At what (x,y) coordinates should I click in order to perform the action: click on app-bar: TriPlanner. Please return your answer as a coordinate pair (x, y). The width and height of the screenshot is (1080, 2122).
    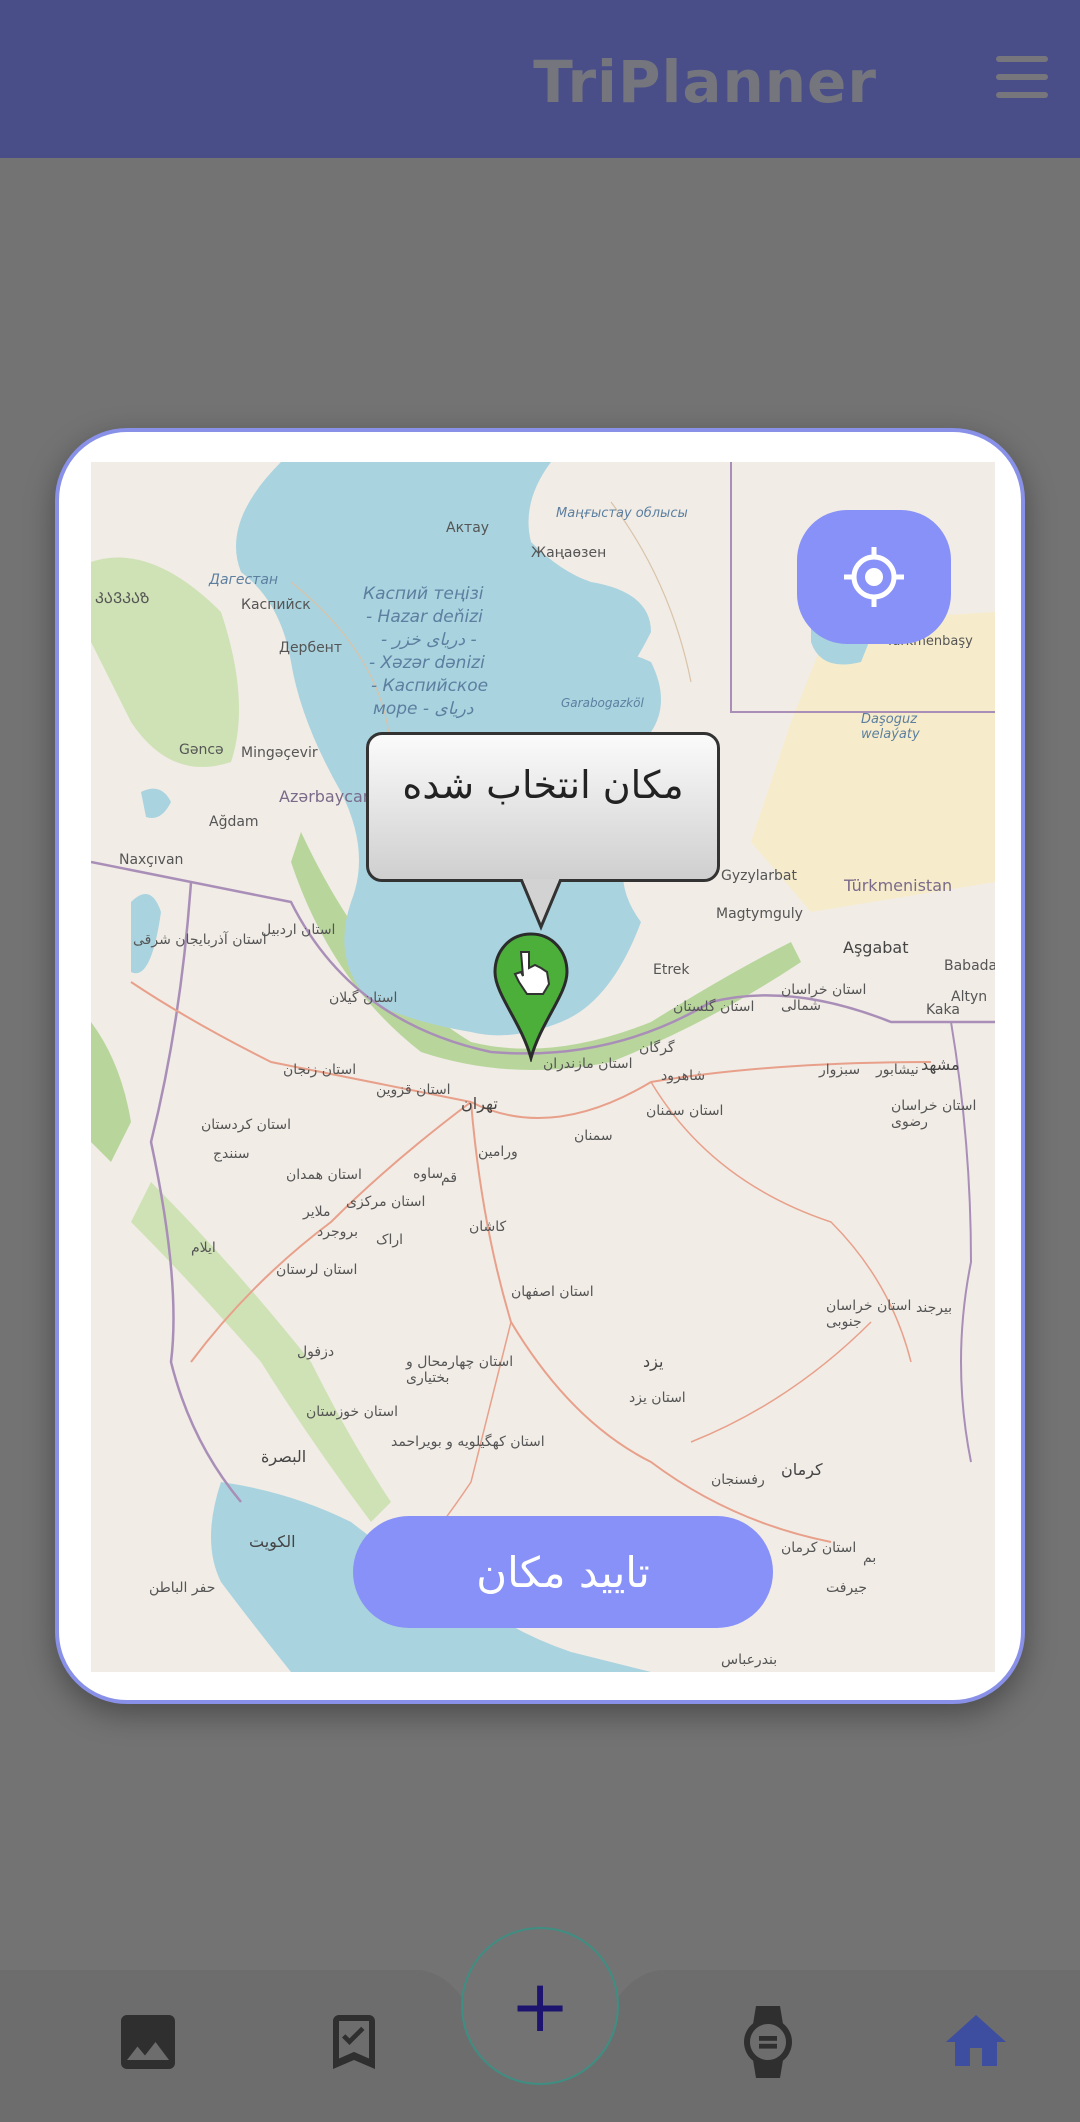
    Looking at the image, I should click on (540, 79).